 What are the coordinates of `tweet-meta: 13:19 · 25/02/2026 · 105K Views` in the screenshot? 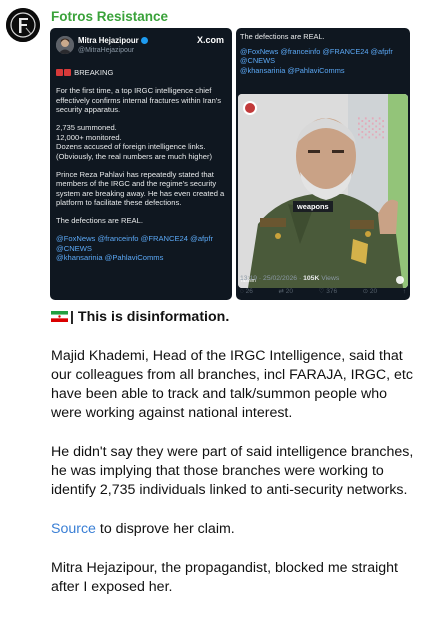 It's located at (289, 278).